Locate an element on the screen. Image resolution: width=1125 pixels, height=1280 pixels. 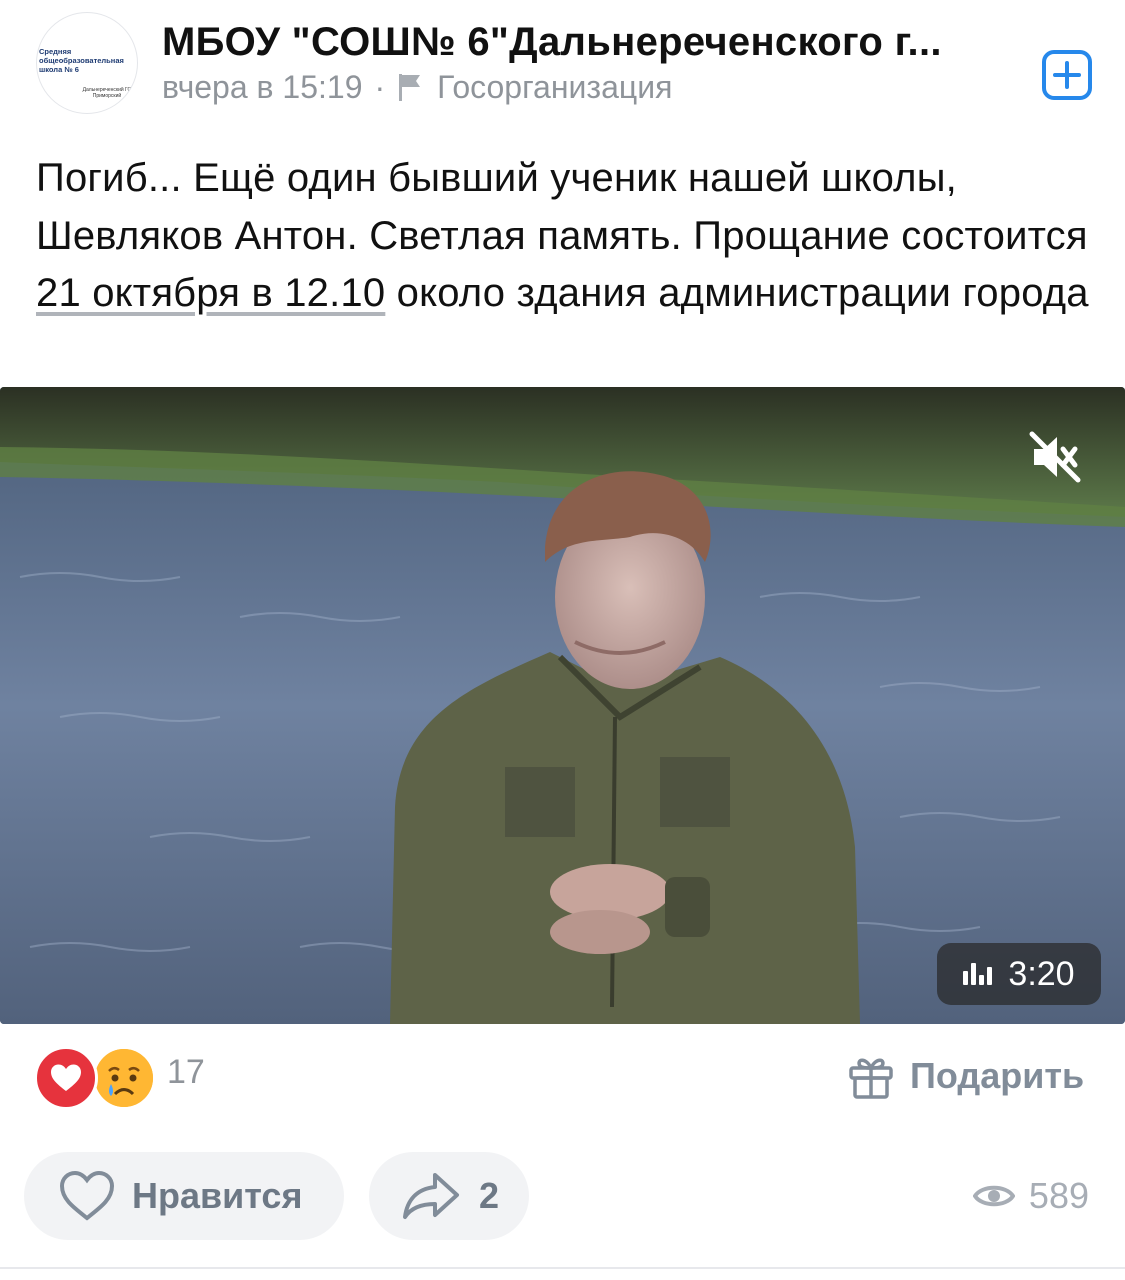
equalizer-icon is located at coordinates (978, 974).